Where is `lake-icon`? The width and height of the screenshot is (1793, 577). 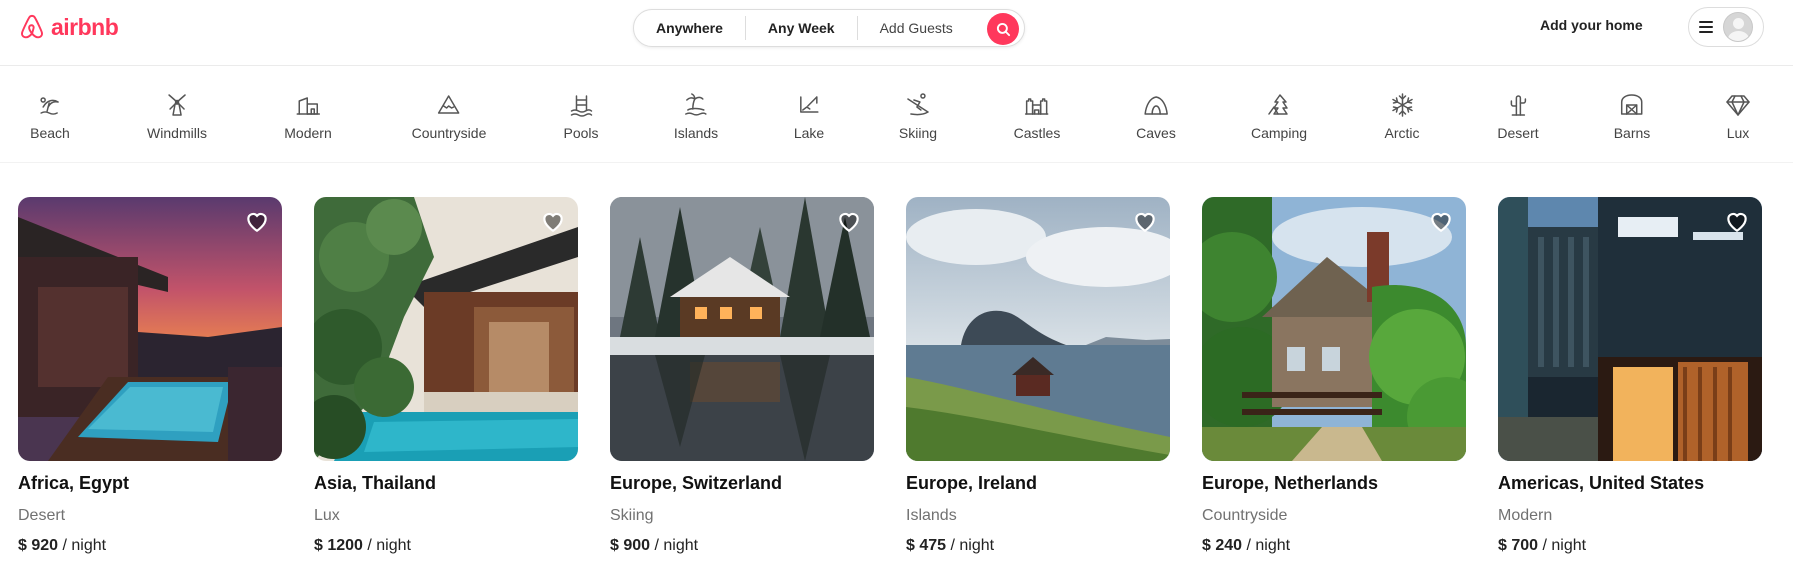 lake-icon is located at coordinates (809, 104).